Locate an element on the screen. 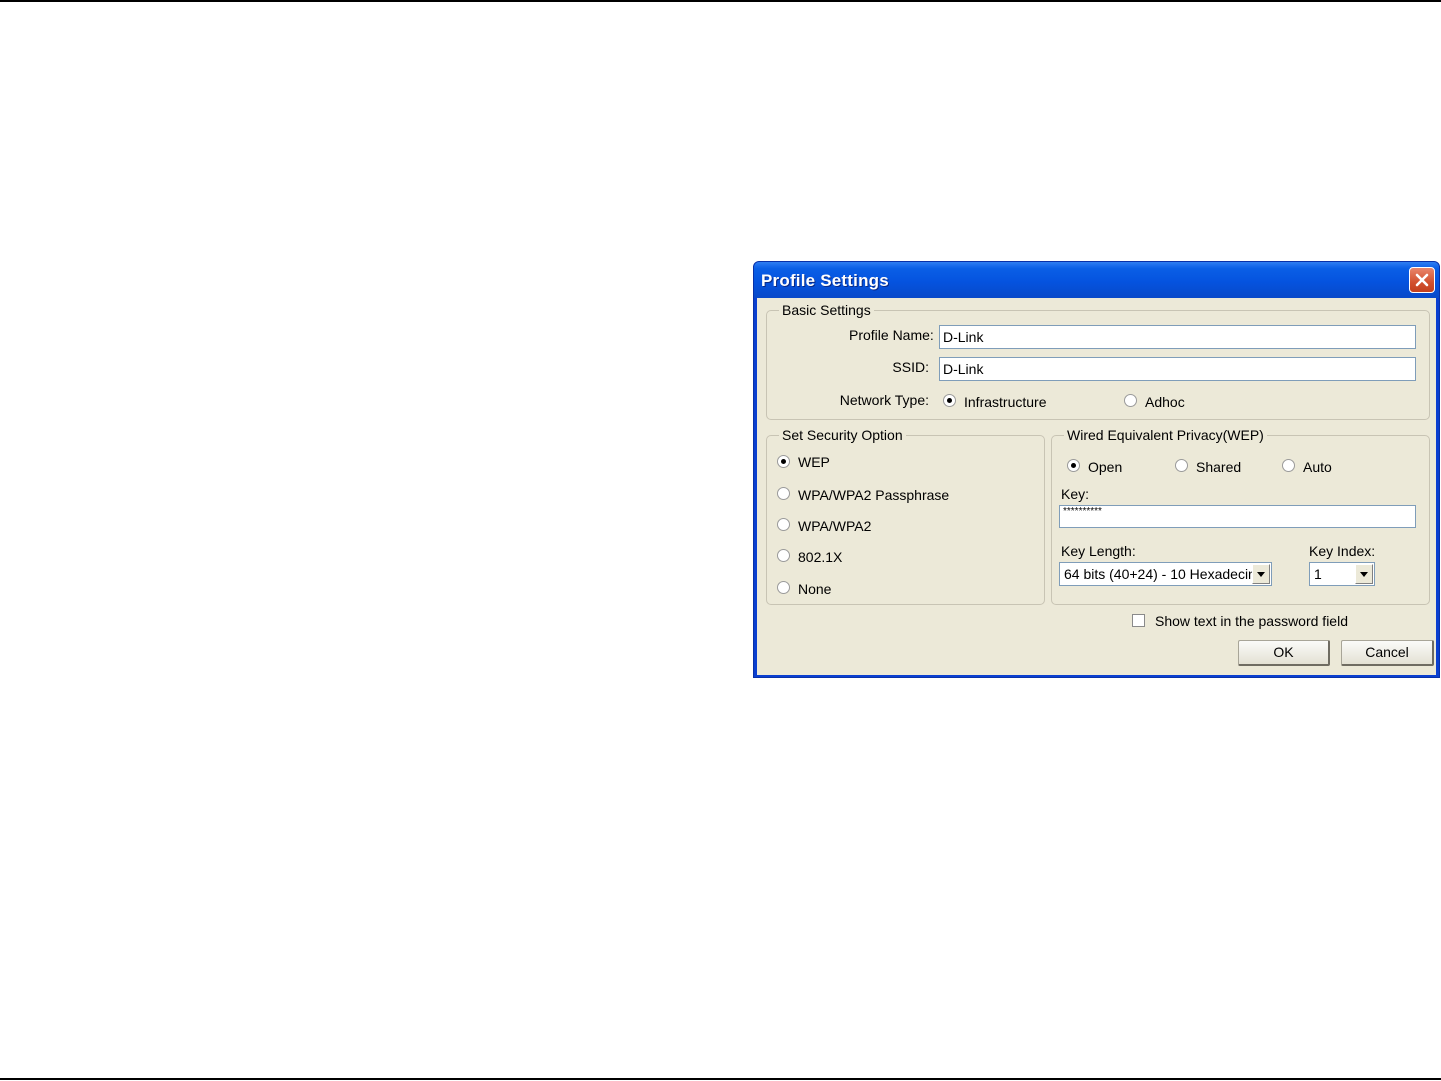 The height and width of the screenshot is (1081, 1441). profile-name-label: Profile Name: is located at coordinates (891, 335).